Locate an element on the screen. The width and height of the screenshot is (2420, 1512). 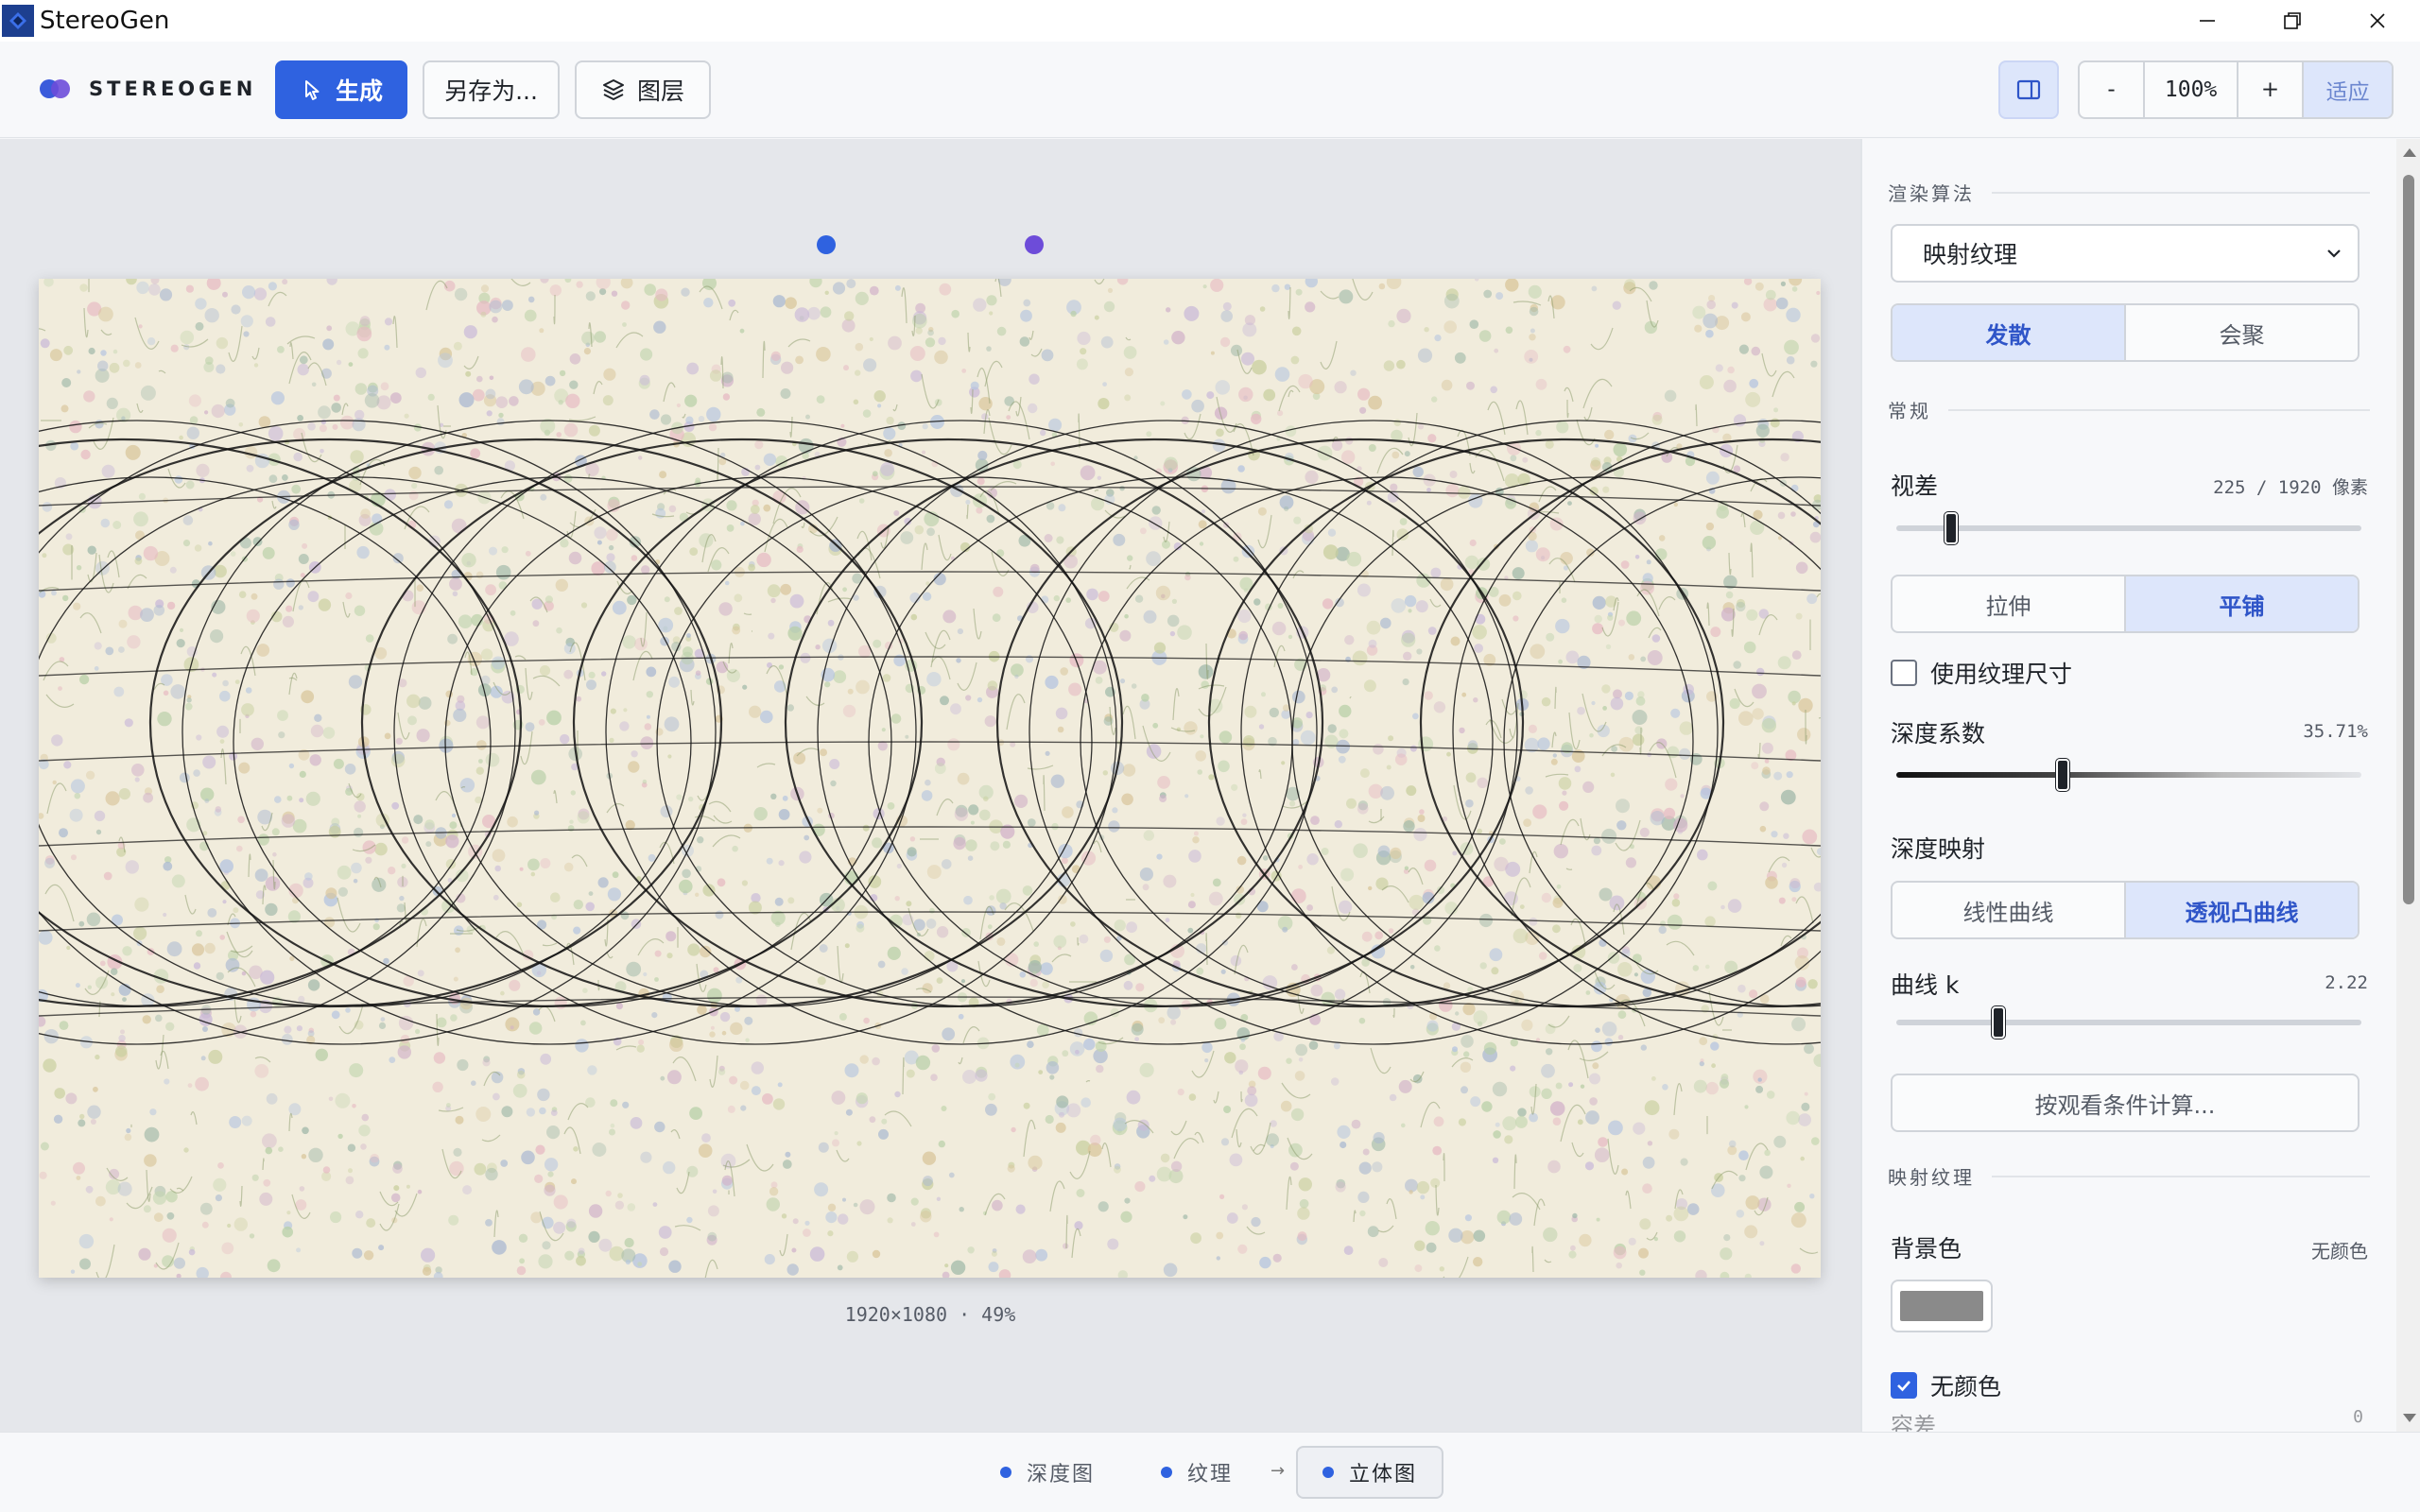
layers-button: 图层 is located at coordinates (643, 89).